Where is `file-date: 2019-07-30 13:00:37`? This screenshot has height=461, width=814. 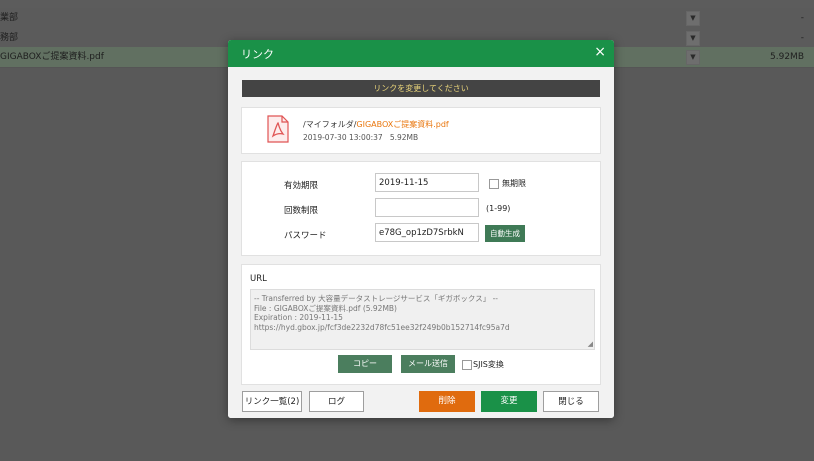 file-date: 2019-07-30 13:00:37 is located at coordinates (343, 137).